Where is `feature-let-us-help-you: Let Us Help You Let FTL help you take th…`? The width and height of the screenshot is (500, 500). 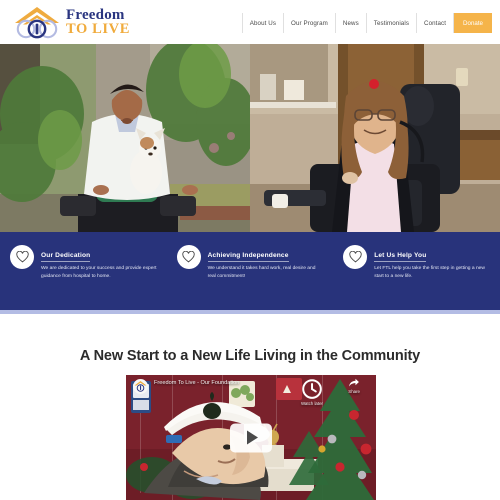
feature-let-us-help-you: Let Us Help You Let FTL help you take th… is located at coordinates (416, 256).